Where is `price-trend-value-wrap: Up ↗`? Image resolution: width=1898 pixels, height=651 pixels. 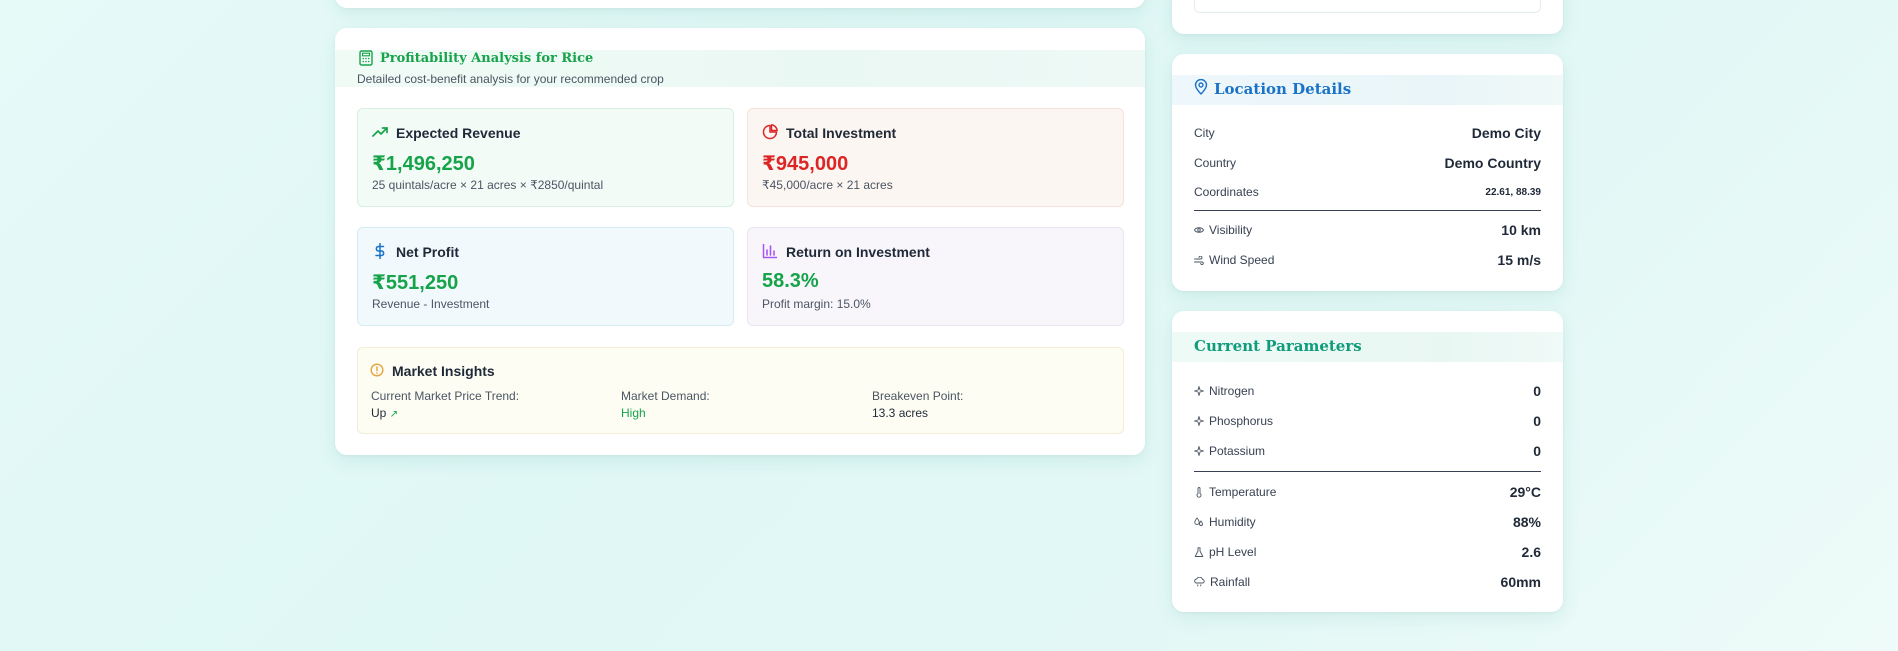
price-trend-value-wrap: Up ↗ is located at coordinates (445, 413).